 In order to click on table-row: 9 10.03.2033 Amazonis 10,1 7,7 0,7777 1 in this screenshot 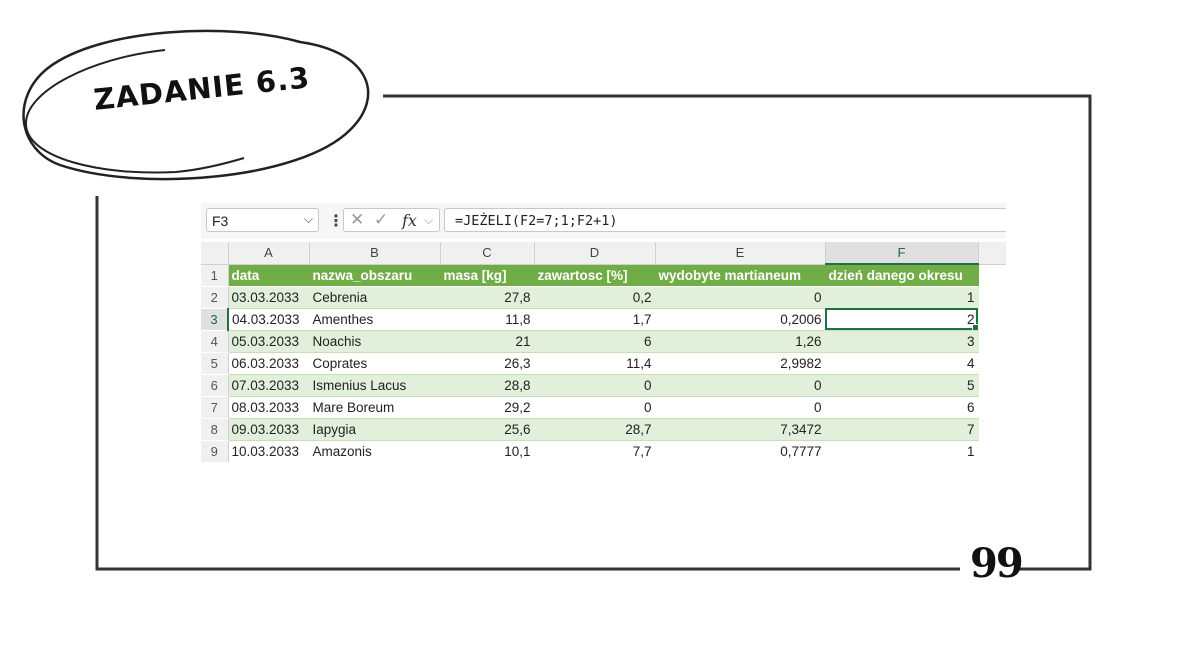, I will do `click(603, 451)`.